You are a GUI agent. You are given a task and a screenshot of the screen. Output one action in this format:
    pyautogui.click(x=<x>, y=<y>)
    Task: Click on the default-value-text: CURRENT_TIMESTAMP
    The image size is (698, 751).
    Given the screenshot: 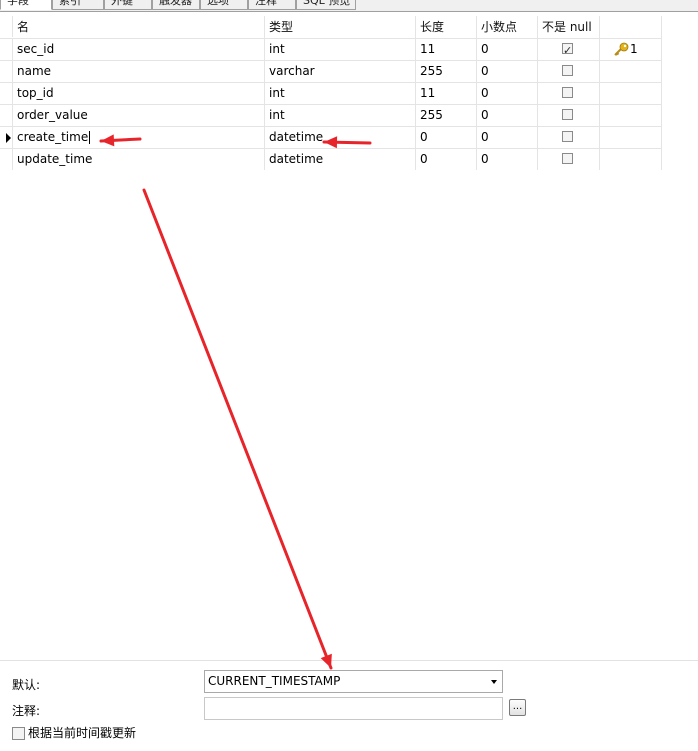 What is the action you would take?
    pyautogui.click(x=274, y=681)
    